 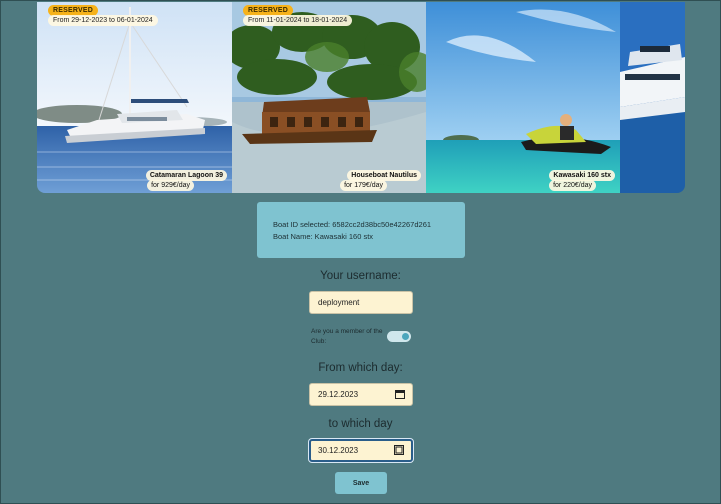 I want to click on boat-card-jetski: Kawasaki 160 stx for 220€/day, so click(x=523, y=97).